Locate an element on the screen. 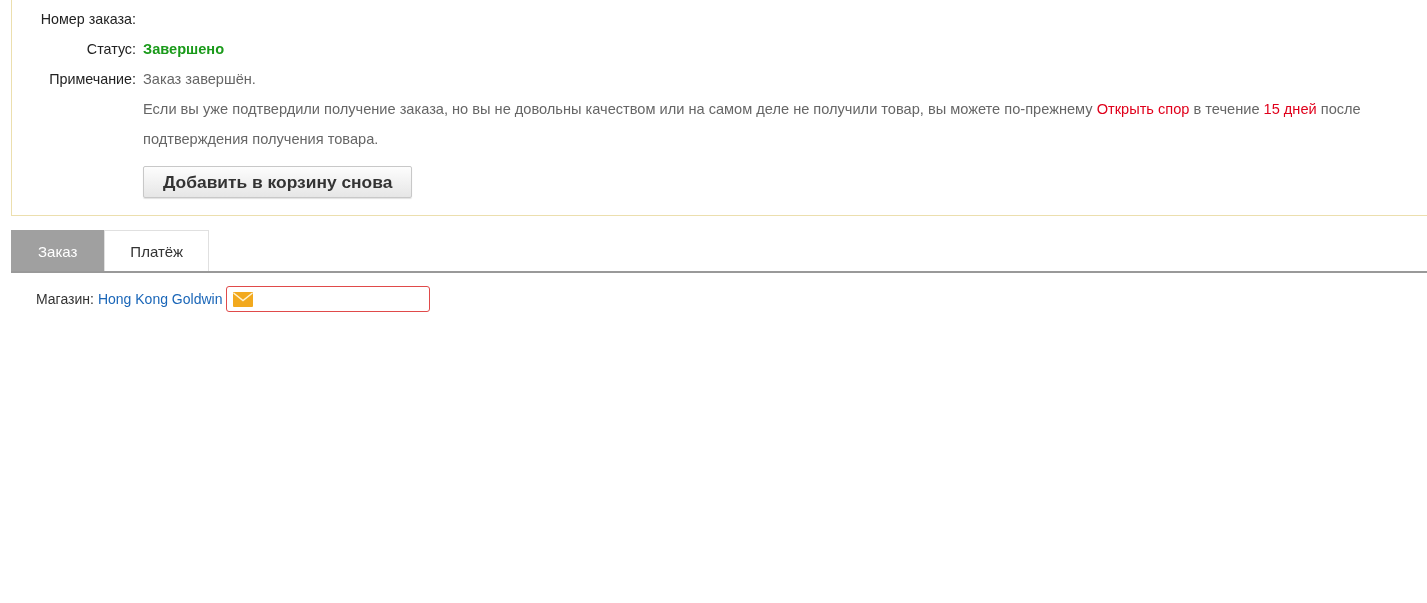 The width and height of the screenshot is (1427, 603). field-label: Статус: is located at coordinates (111, 49).